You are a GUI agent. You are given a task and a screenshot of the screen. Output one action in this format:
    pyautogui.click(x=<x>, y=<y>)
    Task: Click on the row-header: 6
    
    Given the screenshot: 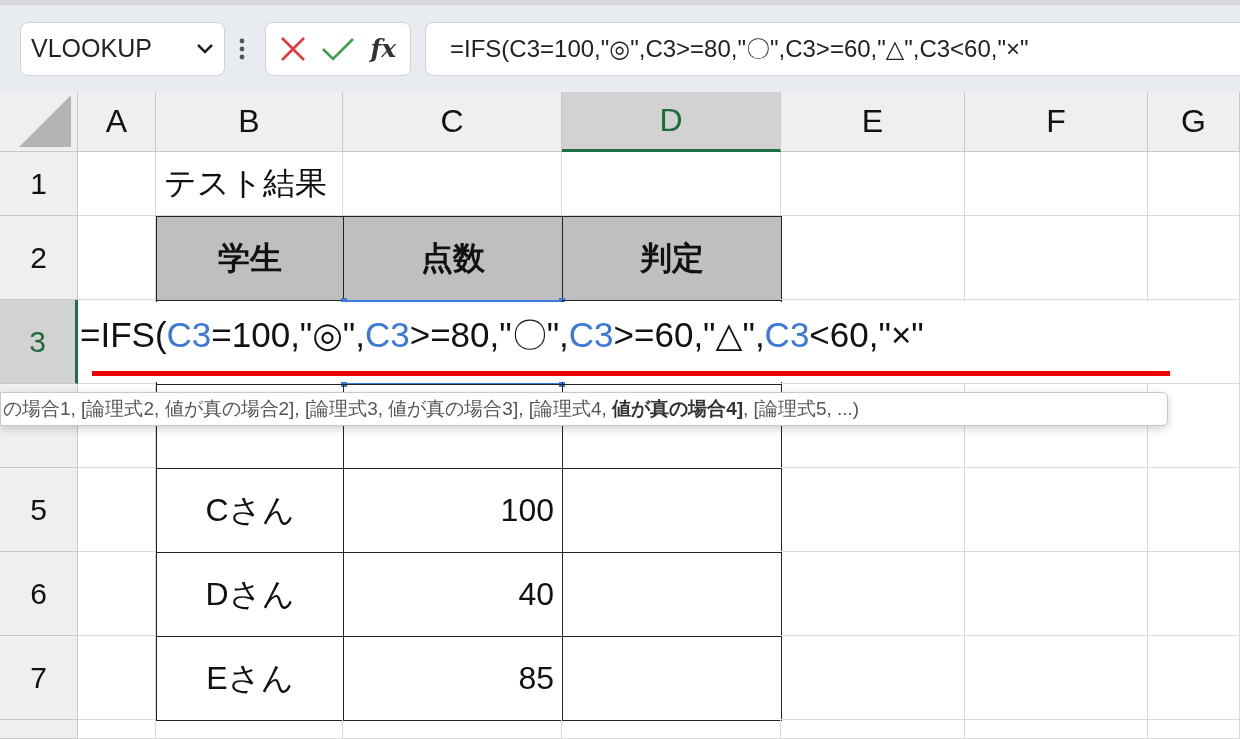 What is the action you would take?
    pyautogui.click(x=39, y=594)
    